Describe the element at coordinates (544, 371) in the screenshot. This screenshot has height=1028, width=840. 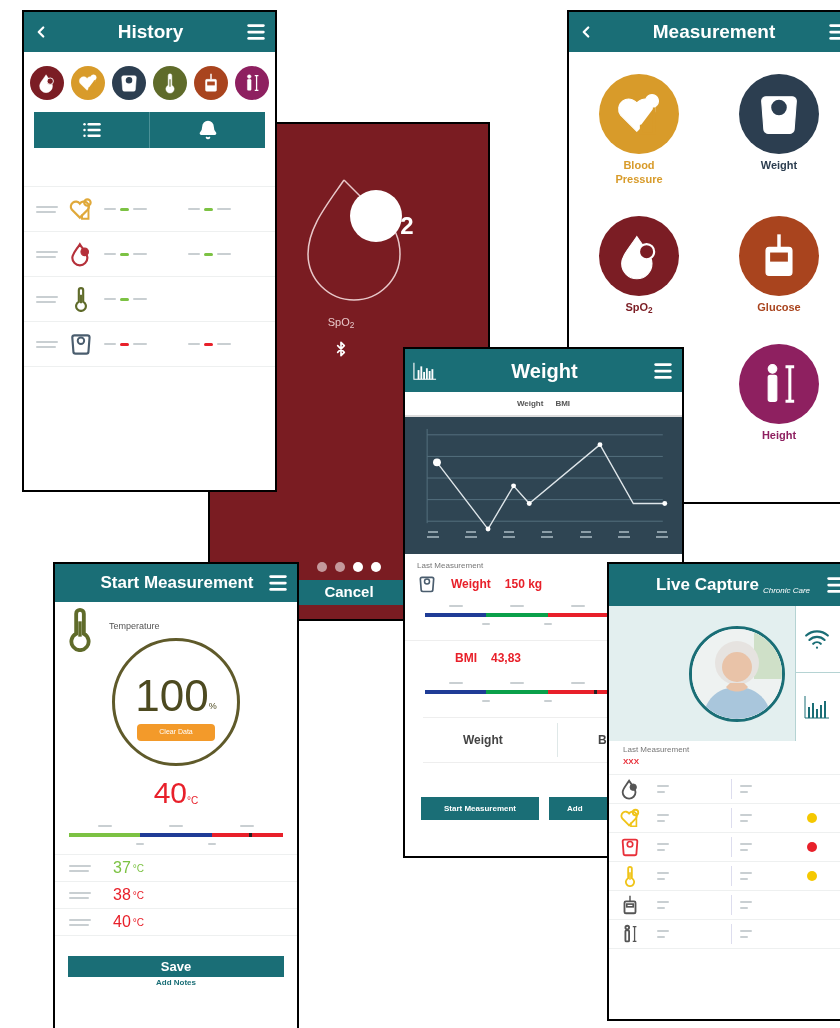
I see `screen-title: Weight` at that location.